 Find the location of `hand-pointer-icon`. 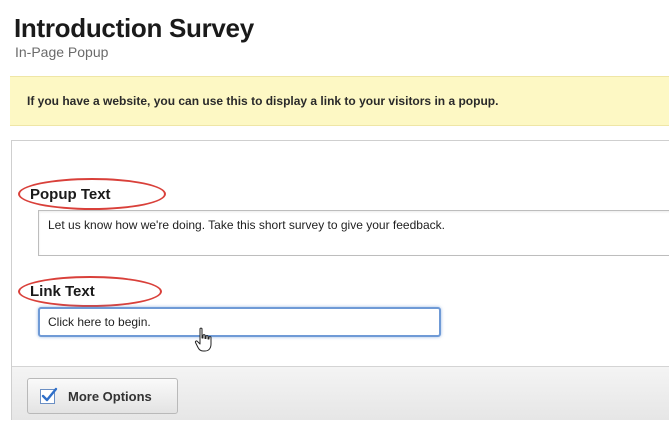

hand-pointer-icon is located at coordinates (203, 339).